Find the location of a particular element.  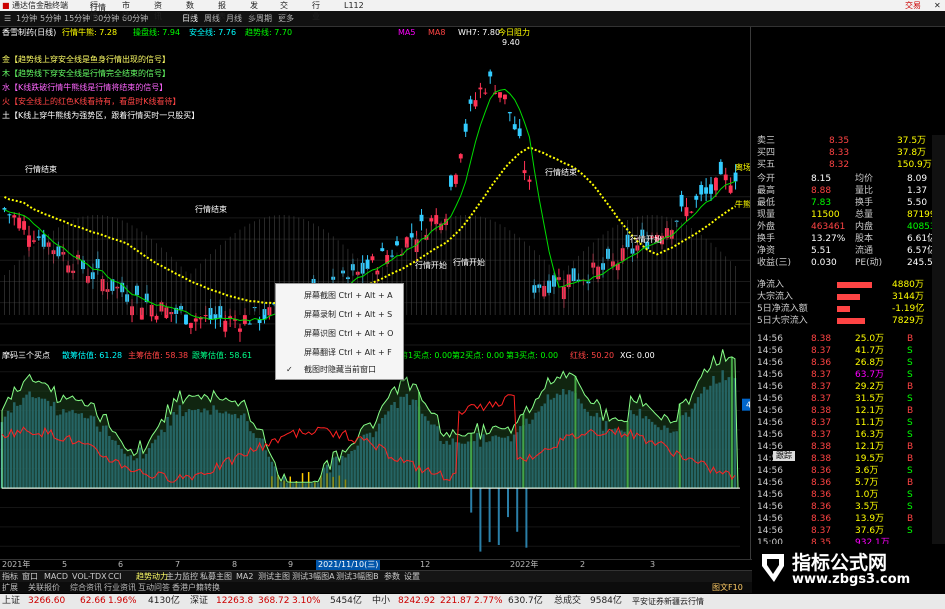

sz-label: 深证 is located at coordinates (199, 601).